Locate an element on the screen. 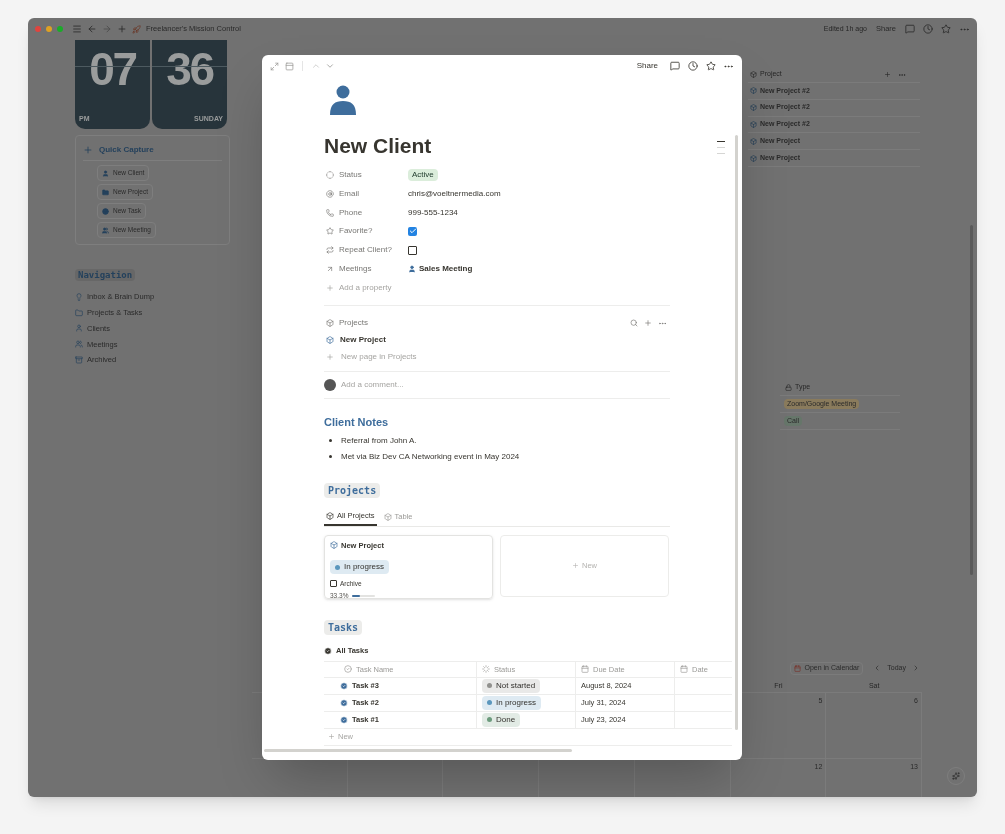 Image resolution: width=1005 pixels, height=834 pixels. section-heading: Navigation is located at coordinates (105, 275).